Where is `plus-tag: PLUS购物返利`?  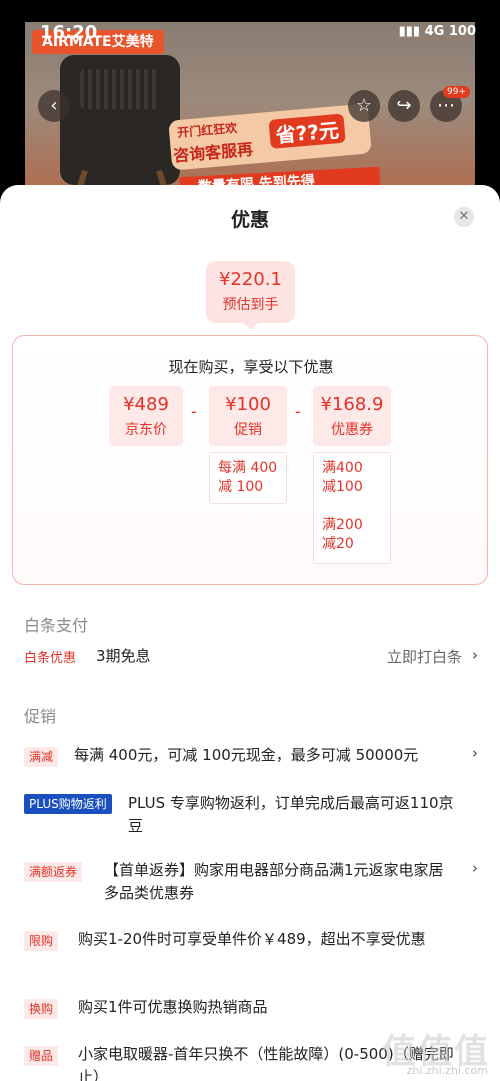 plus-tag: PLUS购物返利 is located at coordinates (68, 804).